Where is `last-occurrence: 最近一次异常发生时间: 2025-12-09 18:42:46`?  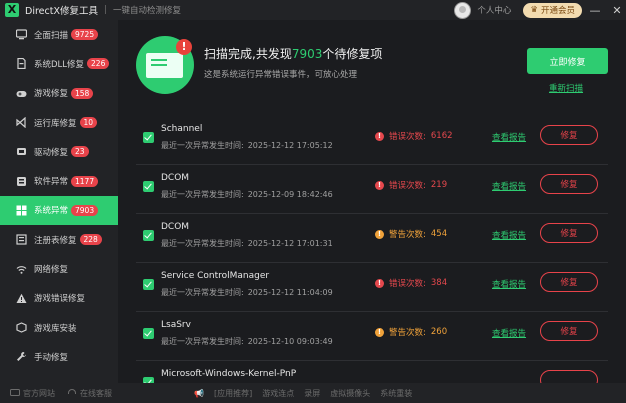
last-occurrence: 最近一次异常发生时间: 2025-12-09 18:42:46 is located at coordinates (247, 194).